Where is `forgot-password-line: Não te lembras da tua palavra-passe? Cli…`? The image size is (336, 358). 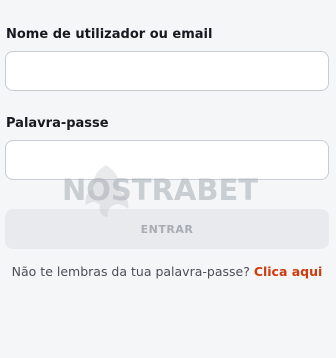 forgot-password-line: Não te lembras da tua palavra-passe? Cli… is located at coordinates (167, 271).